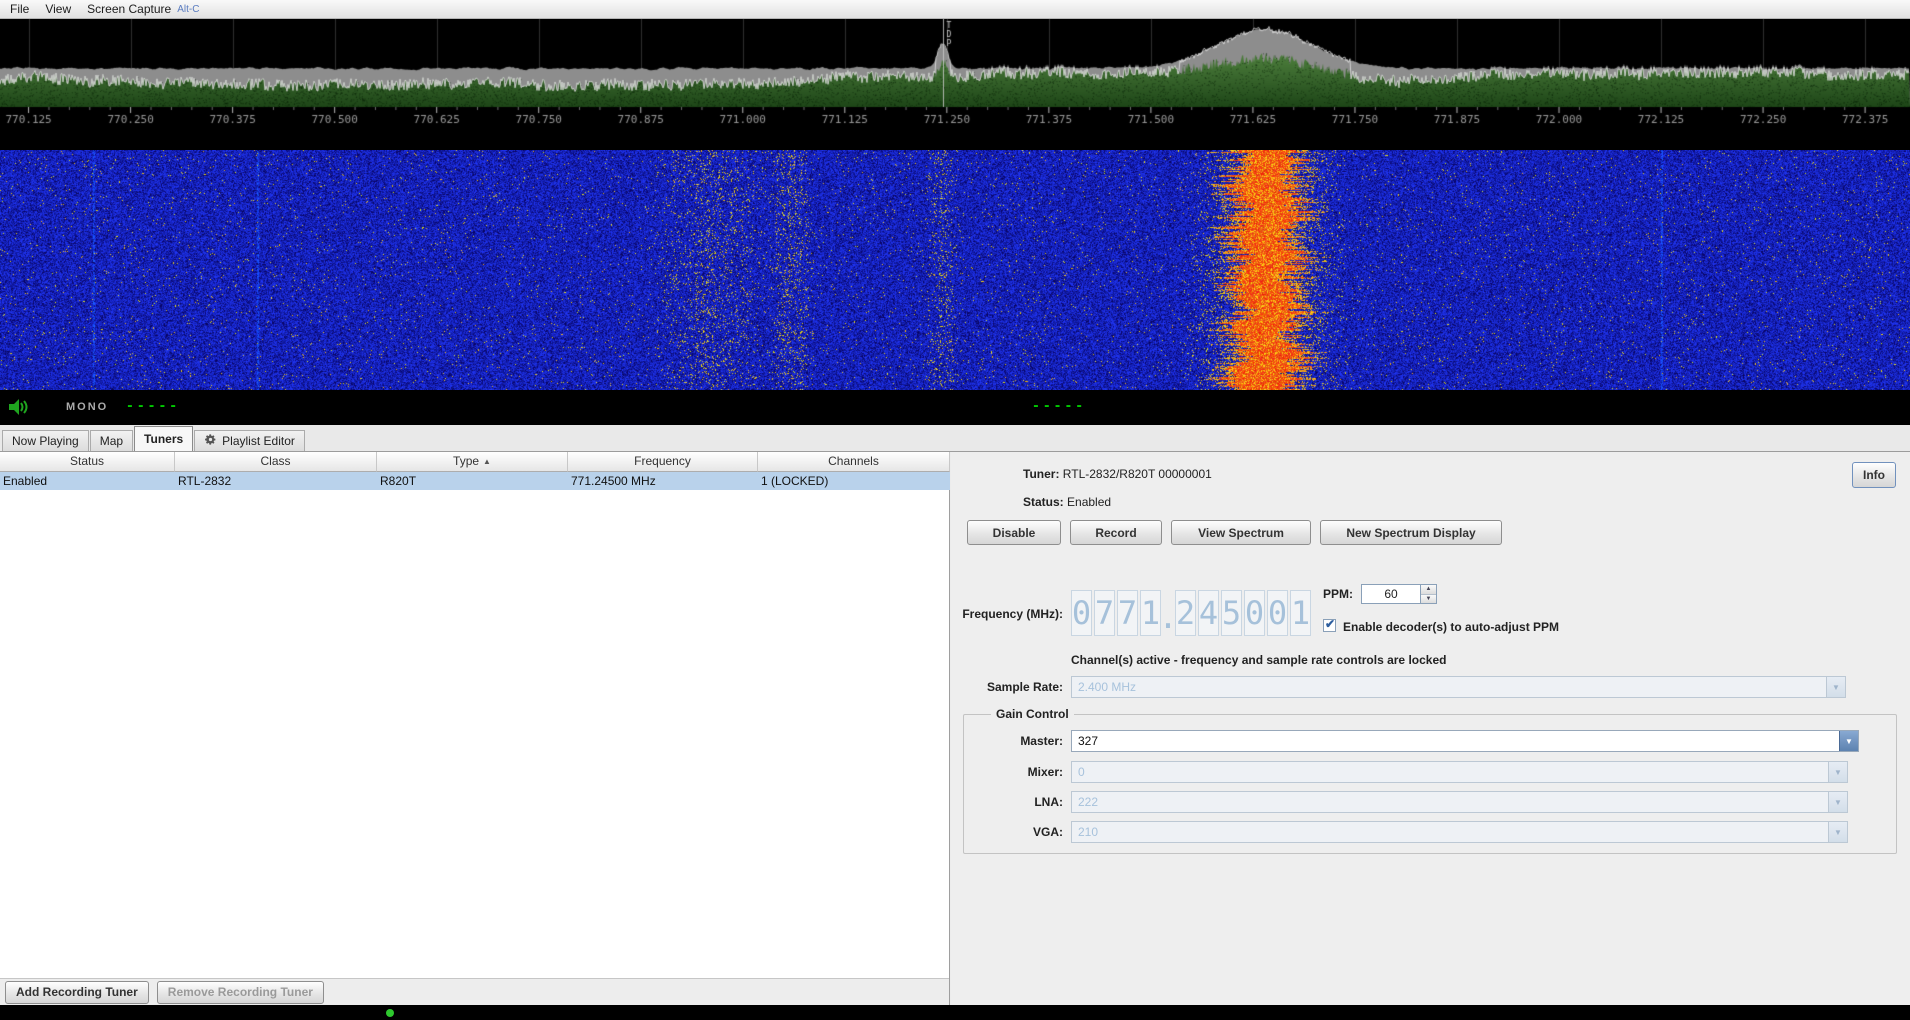 The image size is (1910, 1020). Describe the element at coordinates (1081, 772) in the screenshot. I see `mixer-gain-value: 0` at that location.